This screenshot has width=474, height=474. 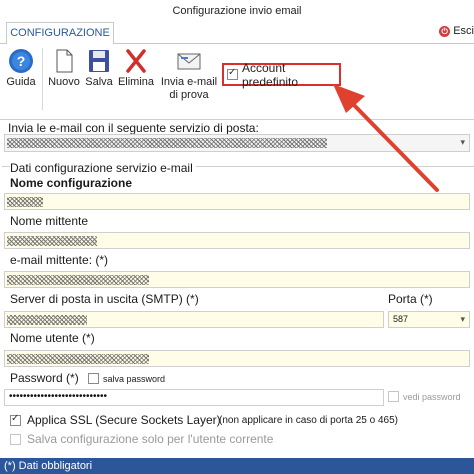 I want to click on nome-utente-label: Nome utente (*), so click(x=52, y=338).